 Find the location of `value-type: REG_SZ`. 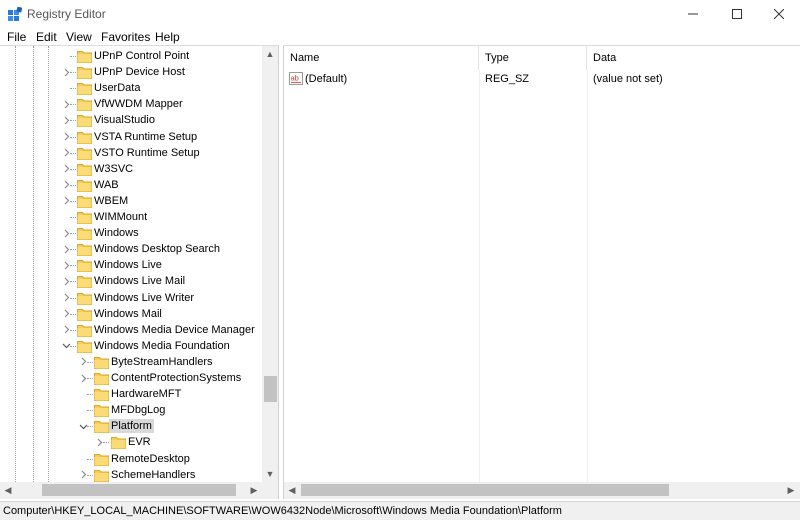

value-type: REG_SZ is located at coordinates (507, 79).